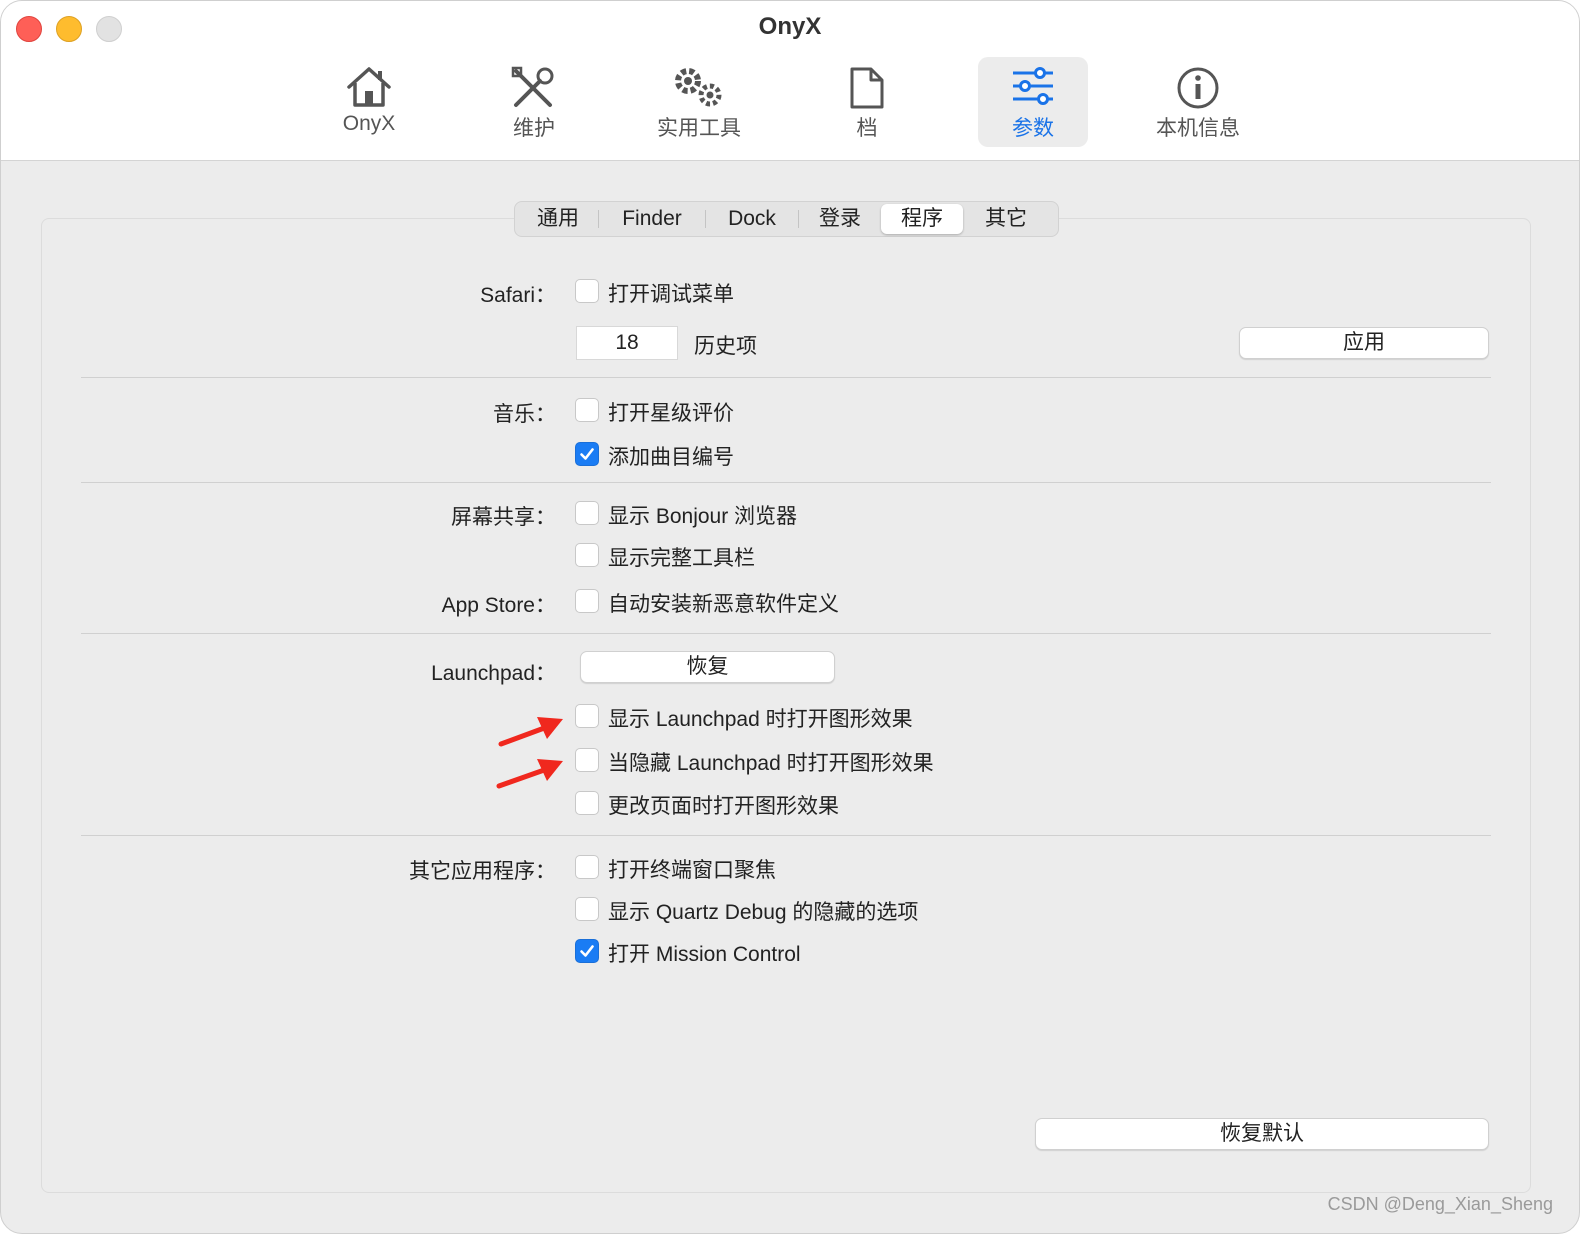  I want to click on star-rating-label: 打开星级评价, so click(671, 413).